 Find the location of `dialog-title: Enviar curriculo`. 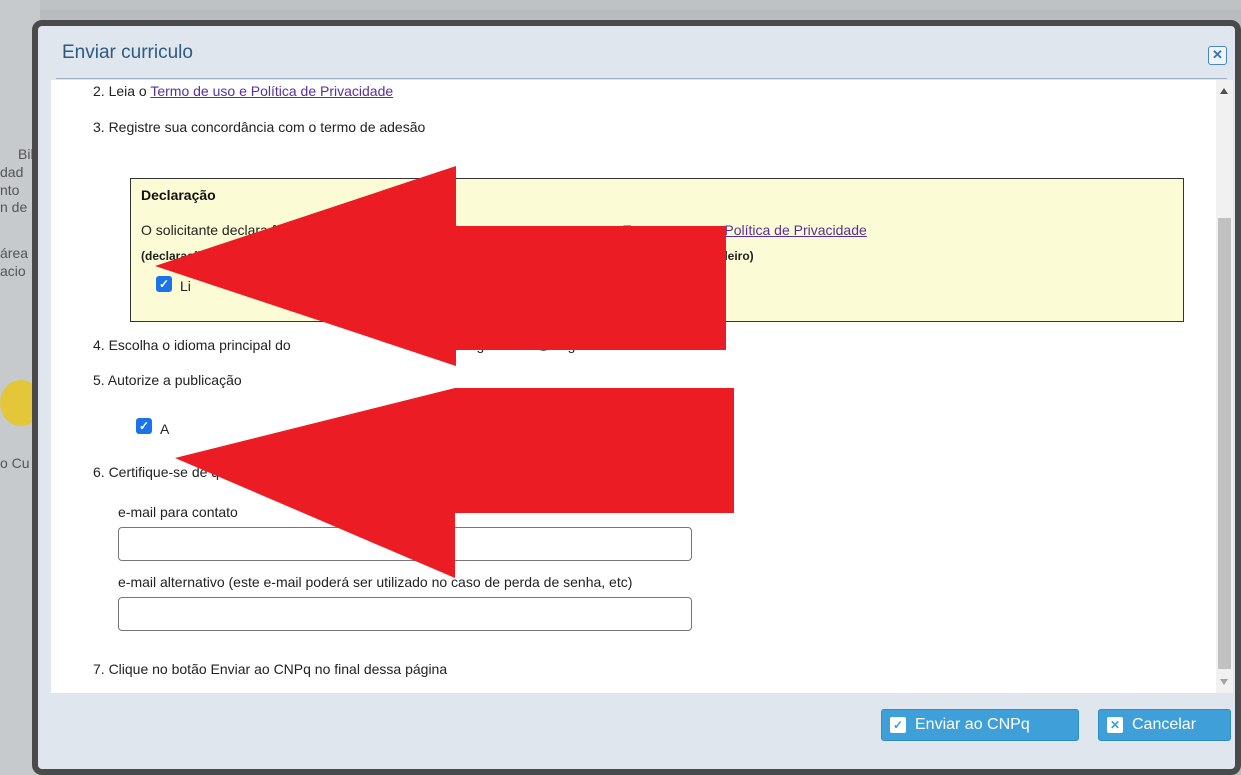

dialog-title: Enviar curriculo is located at coordinates (127, 52).